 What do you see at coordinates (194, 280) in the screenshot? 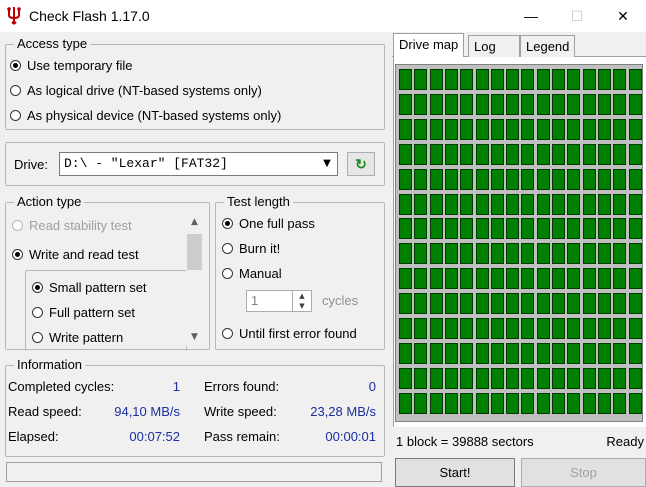
I see `action-type-scrollbar: ▲ ▼` at bounding box center [194, 280].